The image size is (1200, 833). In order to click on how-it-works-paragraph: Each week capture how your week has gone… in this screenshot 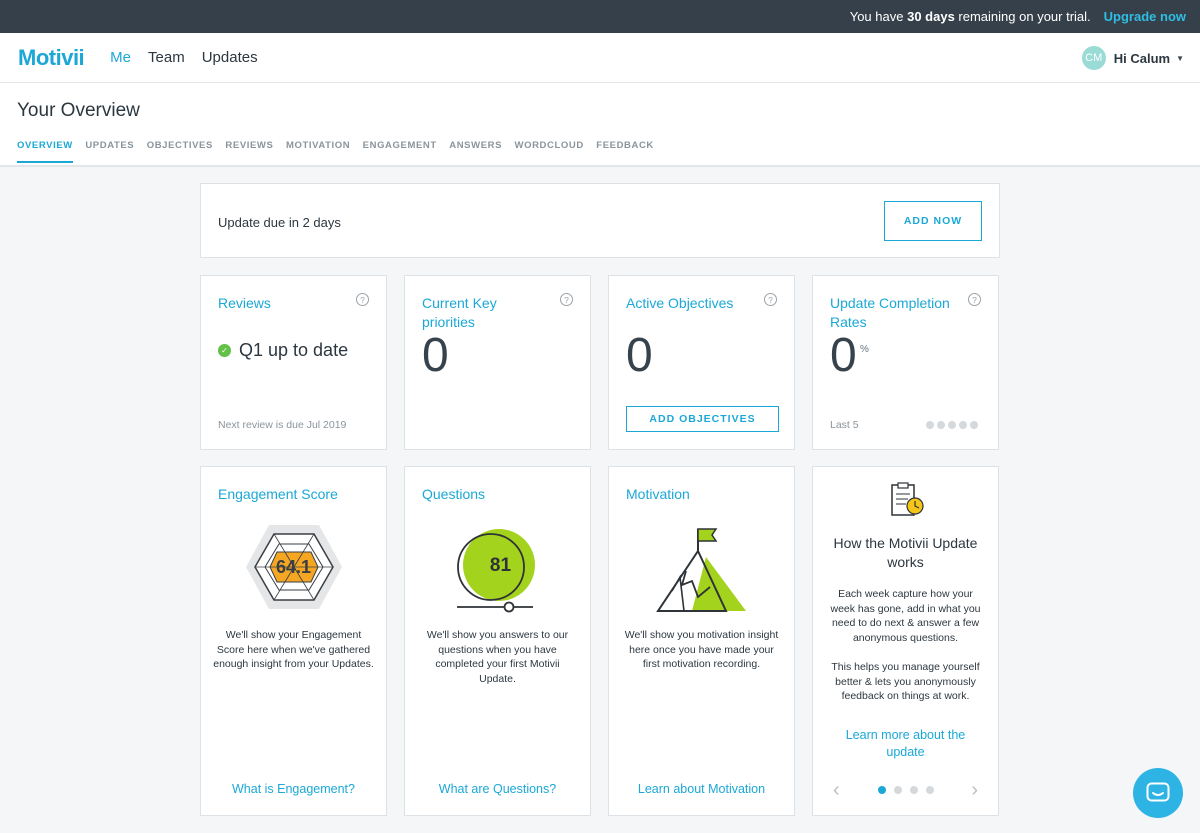, I will do `click(905, 616)`.